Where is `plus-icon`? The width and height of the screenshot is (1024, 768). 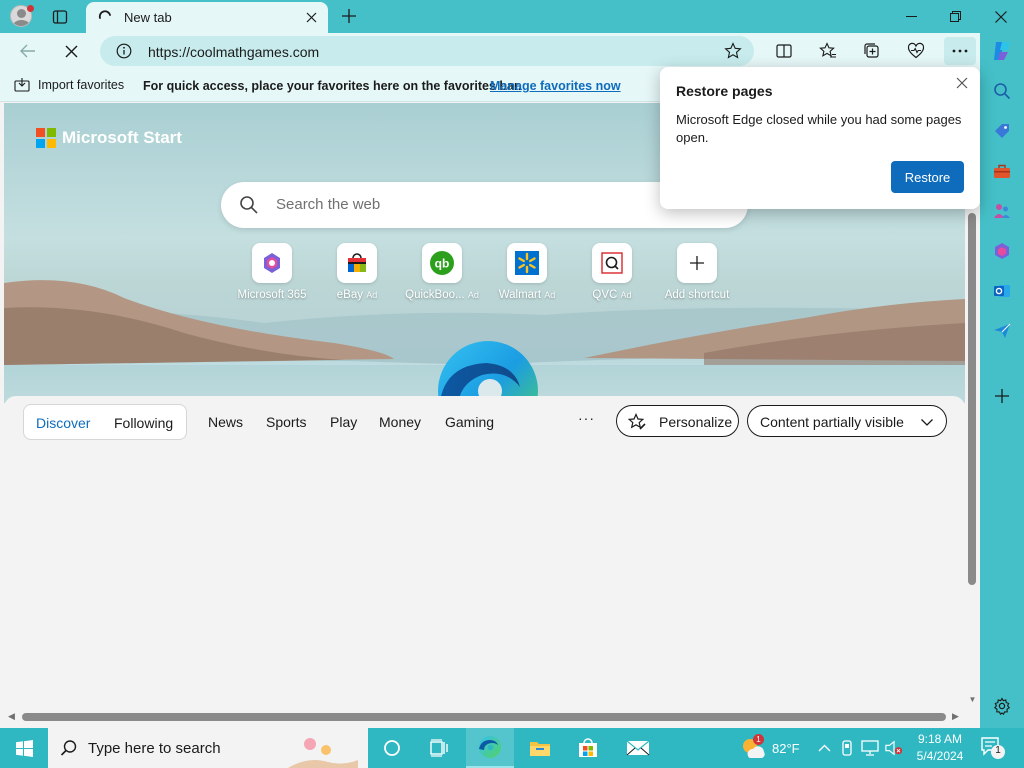
plus-icon is located at coordinates (349, 16).